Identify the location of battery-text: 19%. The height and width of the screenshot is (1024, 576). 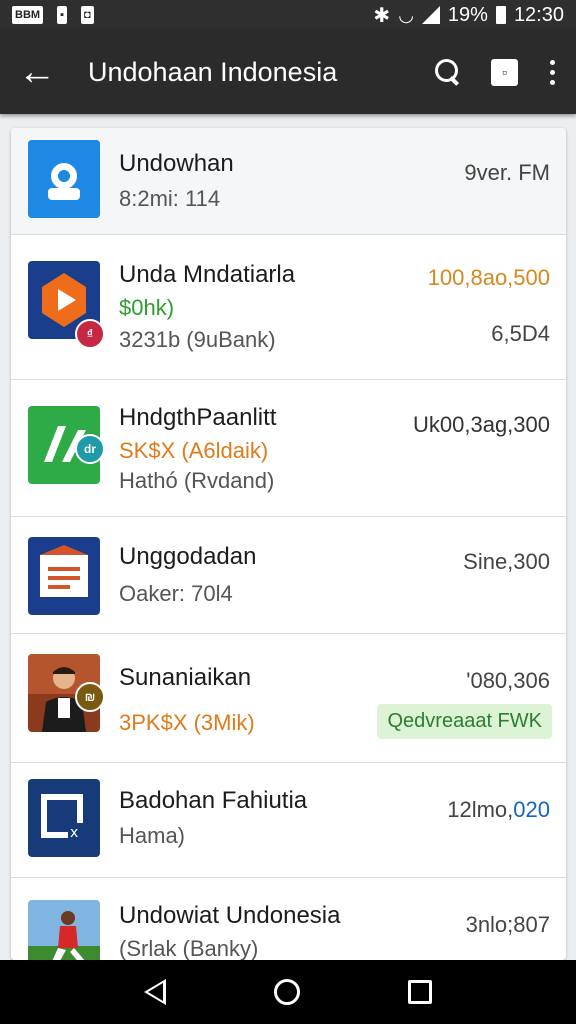
(467, 14).